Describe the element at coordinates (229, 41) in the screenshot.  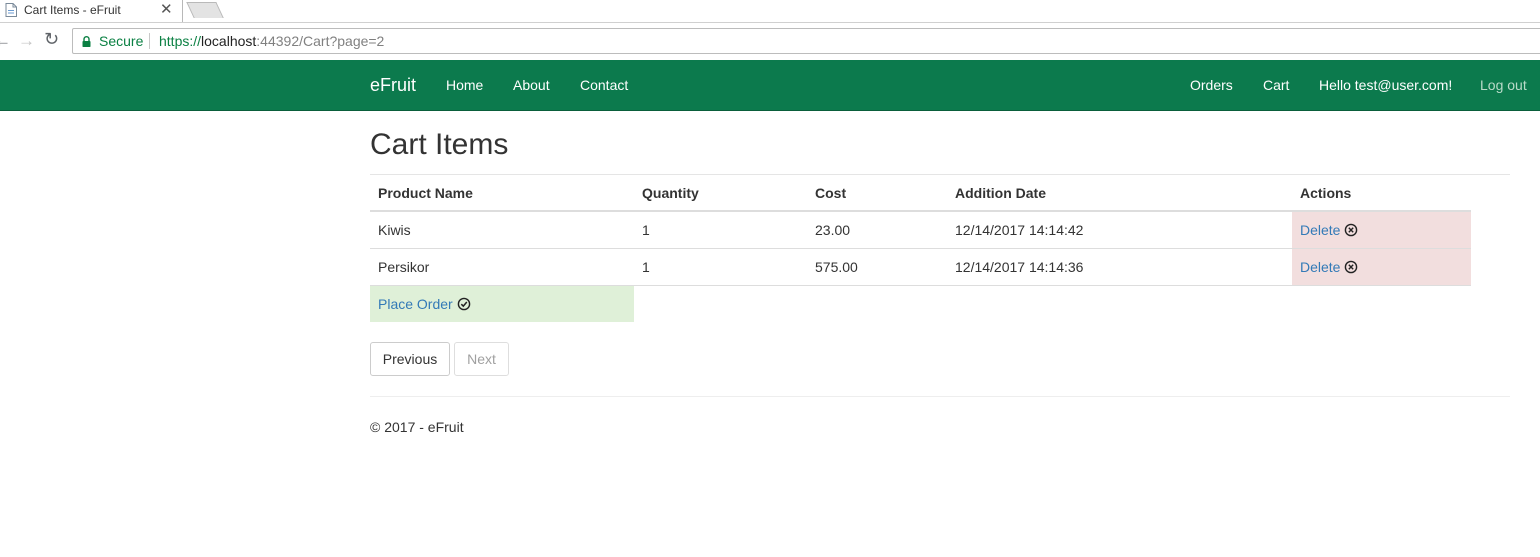
I see `url-host: localhost` at that location.